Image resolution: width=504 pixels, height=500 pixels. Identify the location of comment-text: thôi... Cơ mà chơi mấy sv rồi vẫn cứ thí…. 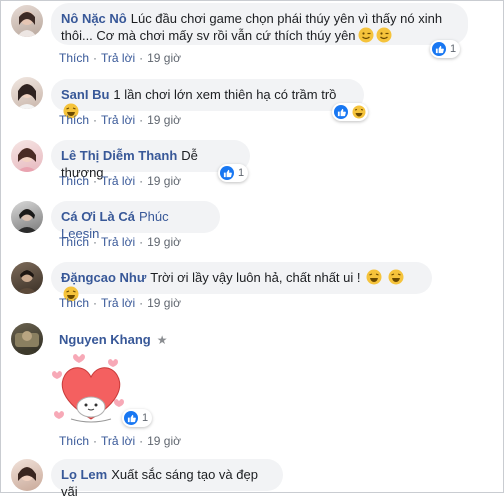
(208, 35).